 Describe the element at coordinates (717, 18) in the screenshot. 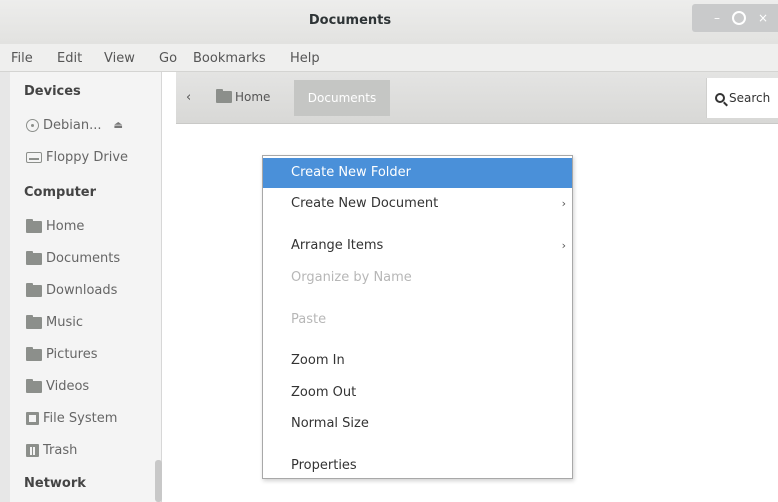

I see `minimize-button: –` at that location.